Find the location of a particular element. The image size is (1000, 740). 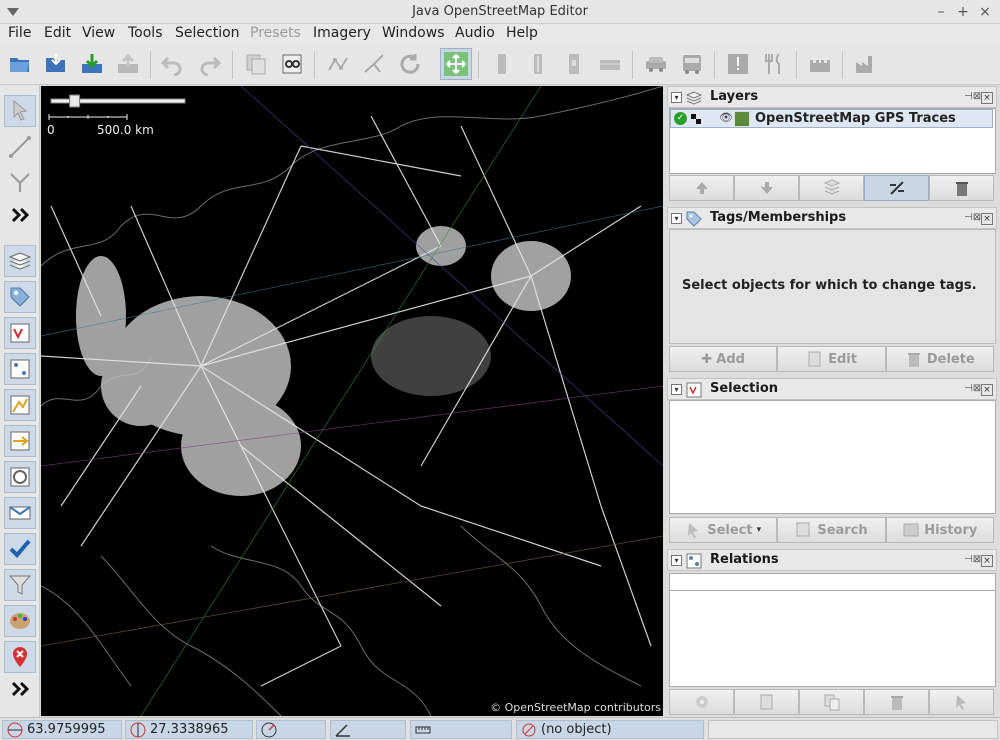

filter-funnel-icon is located at coordinates (20, 585).